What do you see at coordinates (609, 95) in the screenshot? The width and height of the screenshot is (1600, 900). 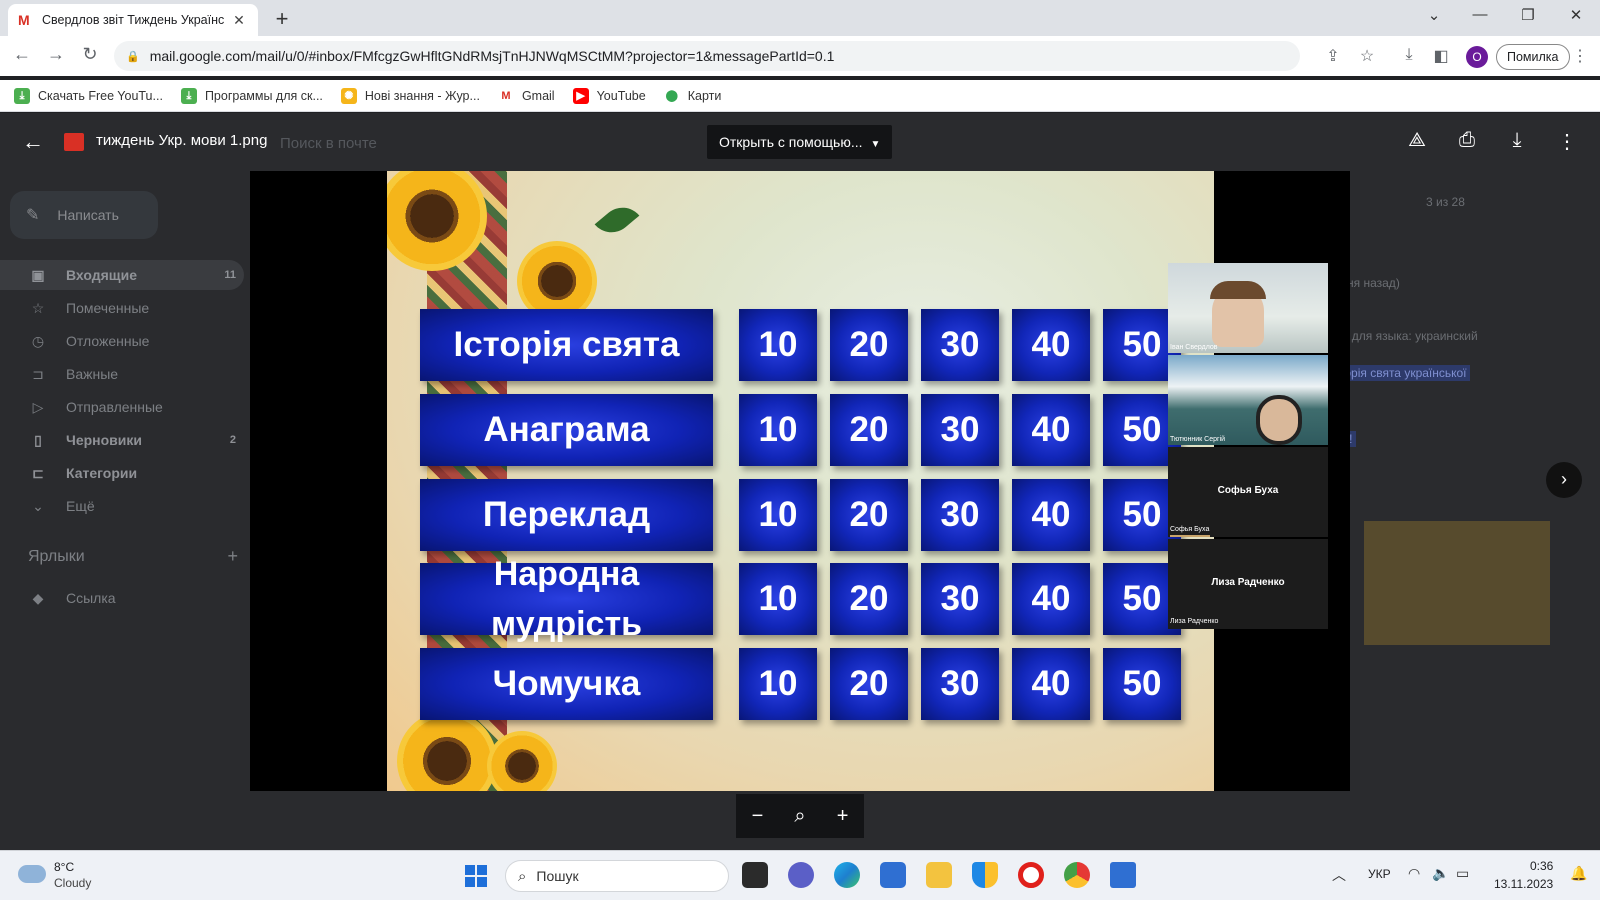 I see `bookmark-item: ▶ YouTube` at bounding box center [609, 95].